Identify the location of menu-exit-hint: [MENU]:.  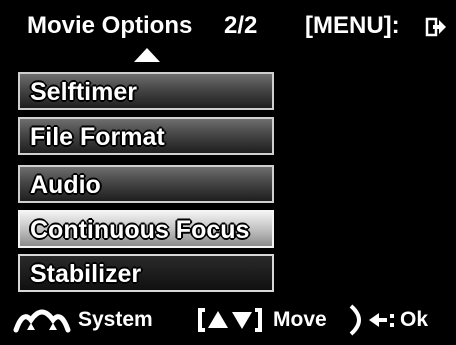
(352, 25).